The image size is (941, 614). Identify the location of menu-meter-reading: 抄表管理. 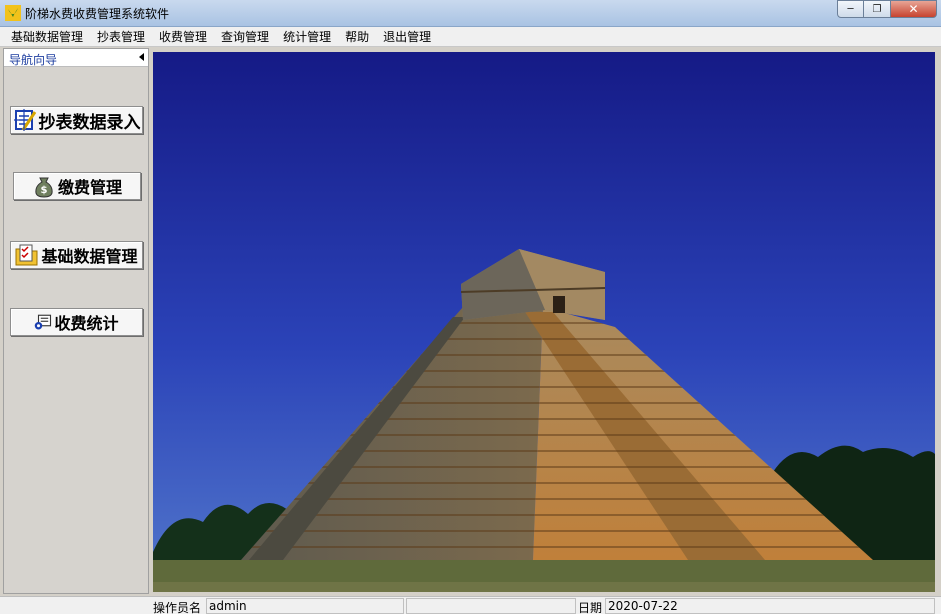
(121, 36).